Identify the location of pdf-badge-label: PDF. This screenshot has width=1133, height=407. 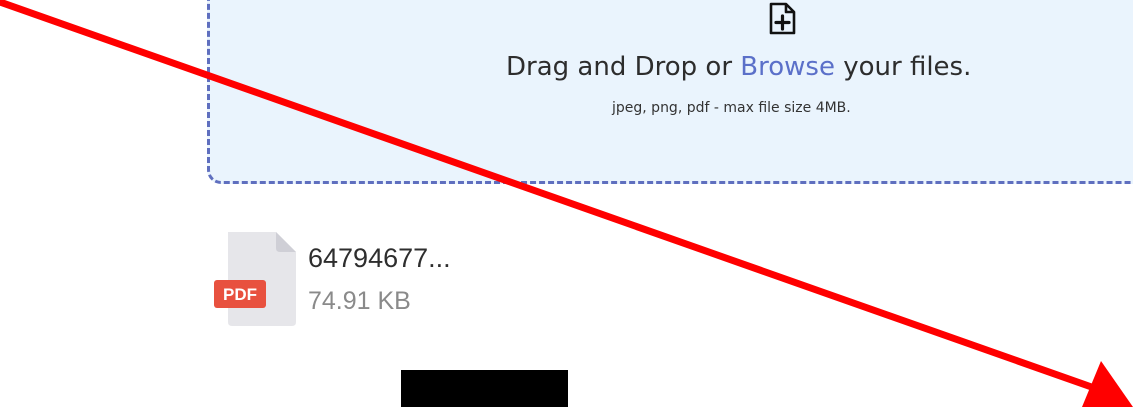
(240, 294).